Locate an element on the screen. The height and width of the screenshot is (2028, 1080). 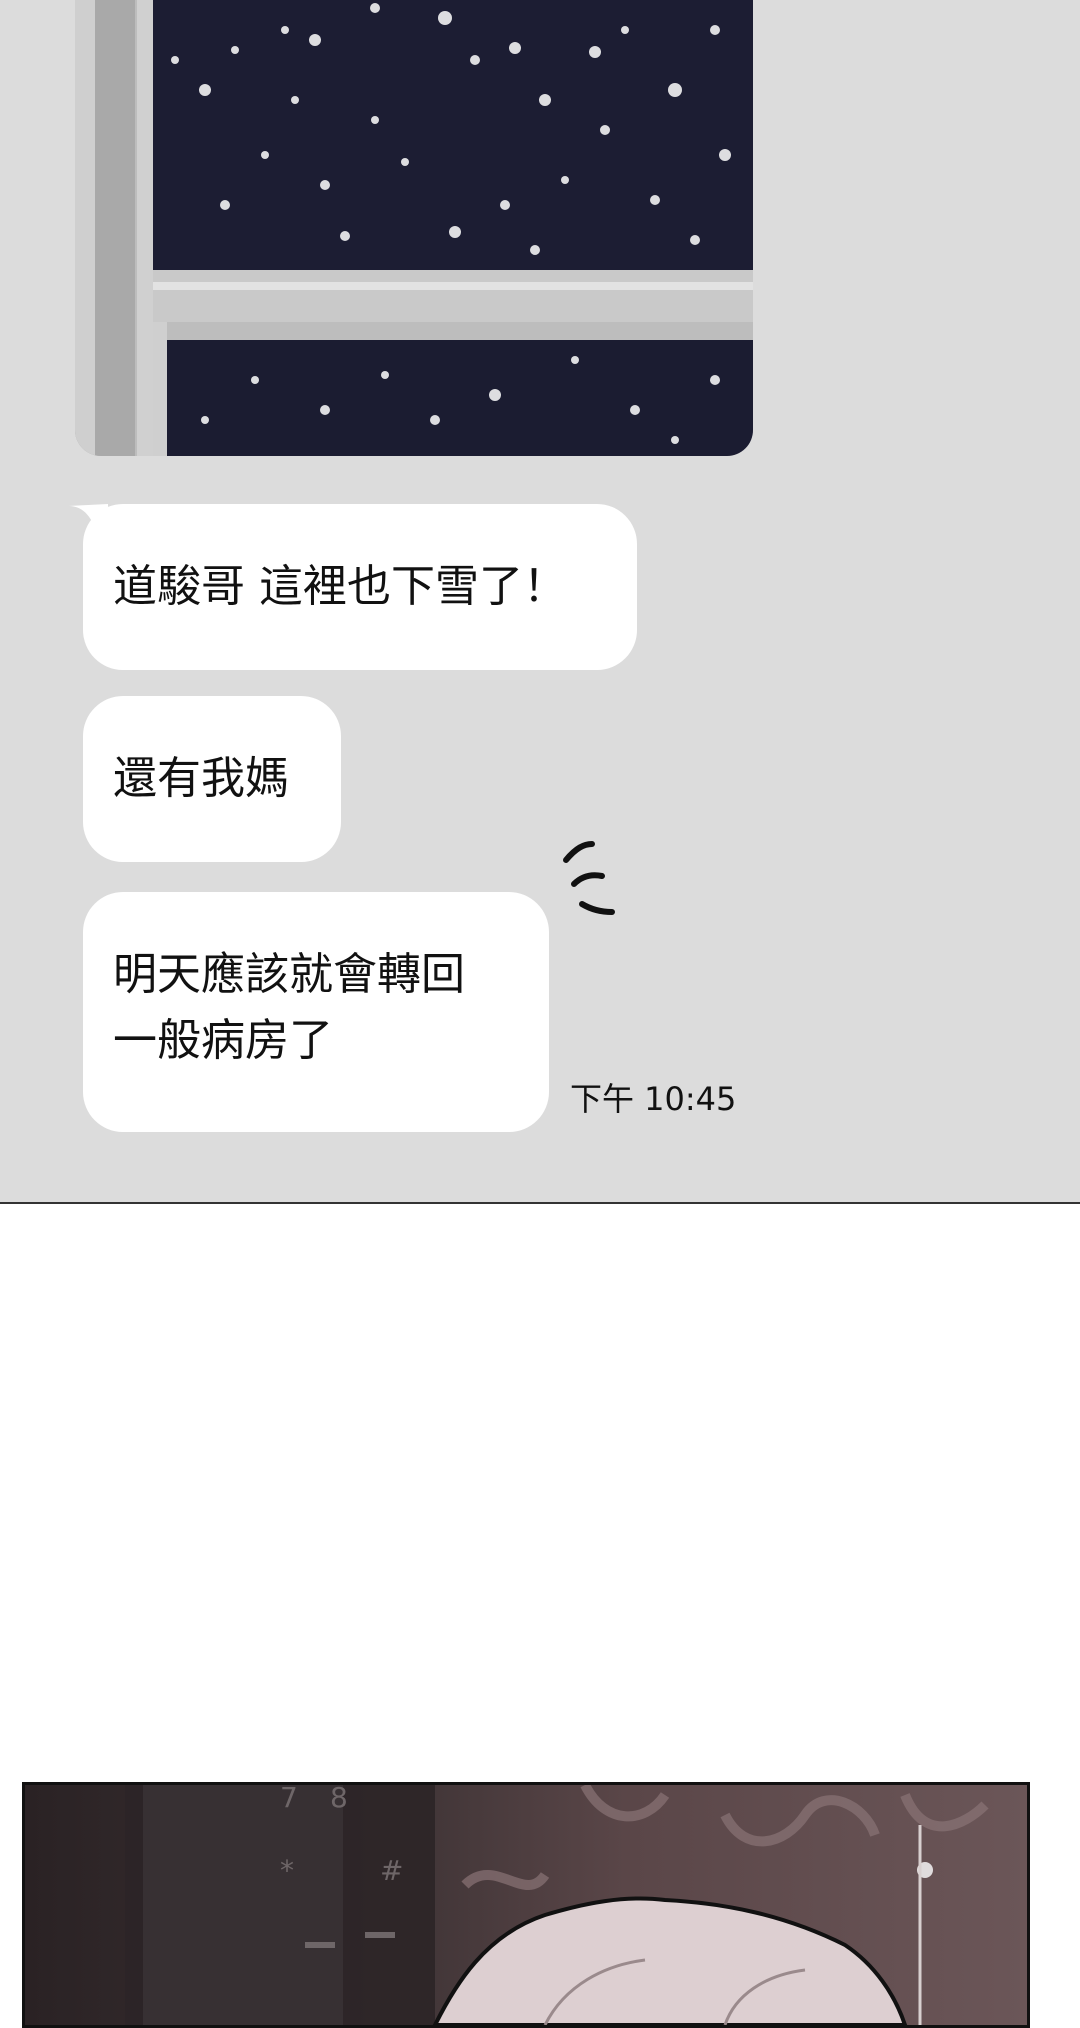
keypad-digit: * is located at coordinates (287, 1870).